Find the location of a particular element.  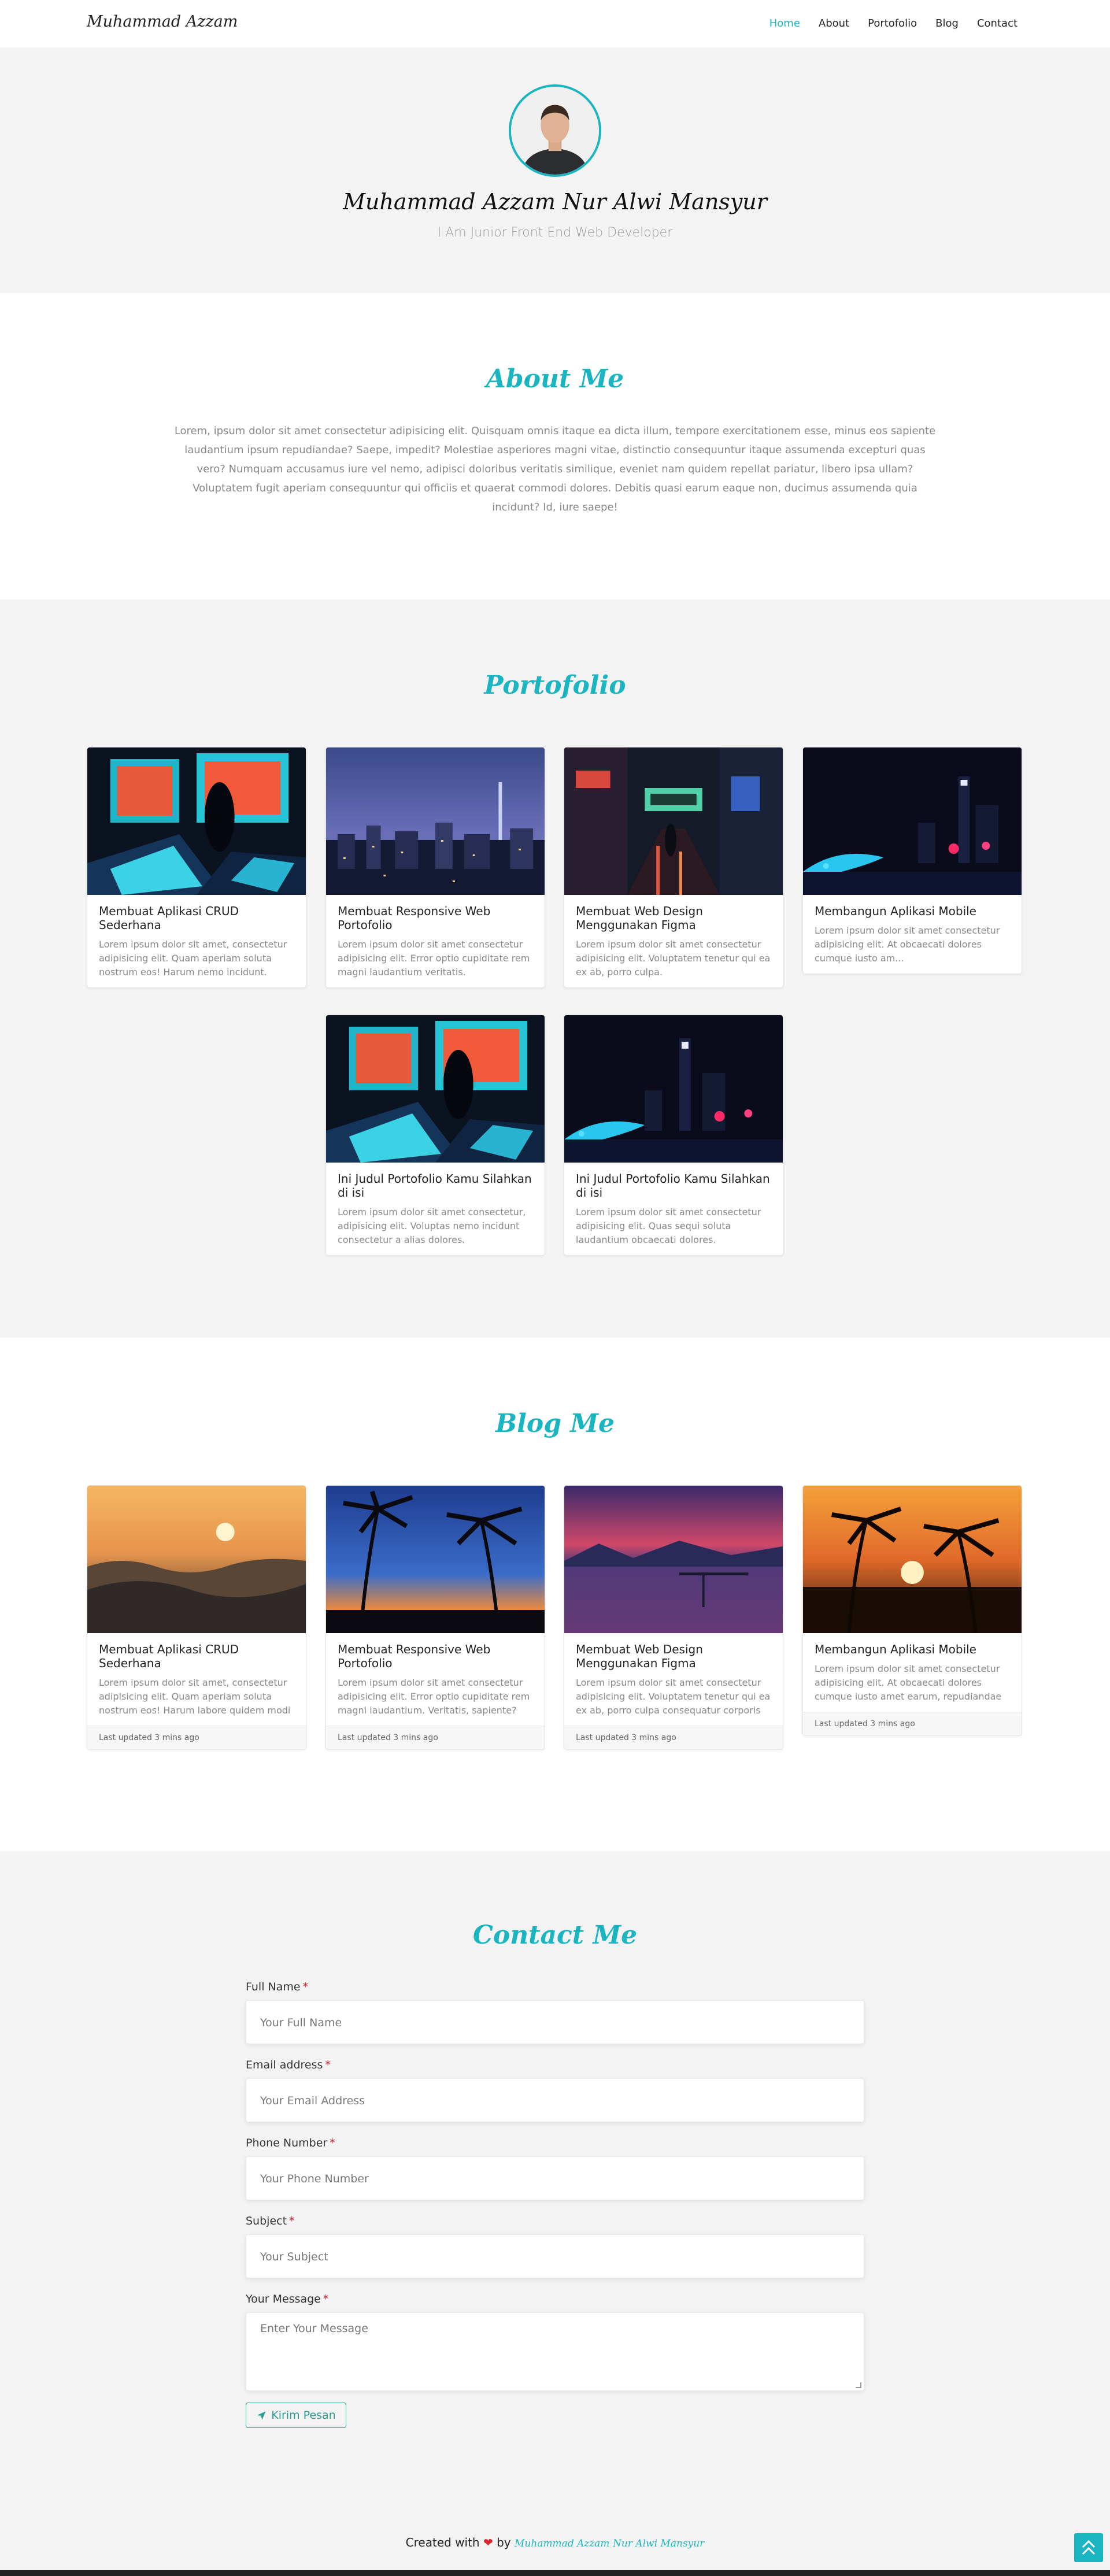

email-input: Your Email Address is located at coordinates (555, 2100).